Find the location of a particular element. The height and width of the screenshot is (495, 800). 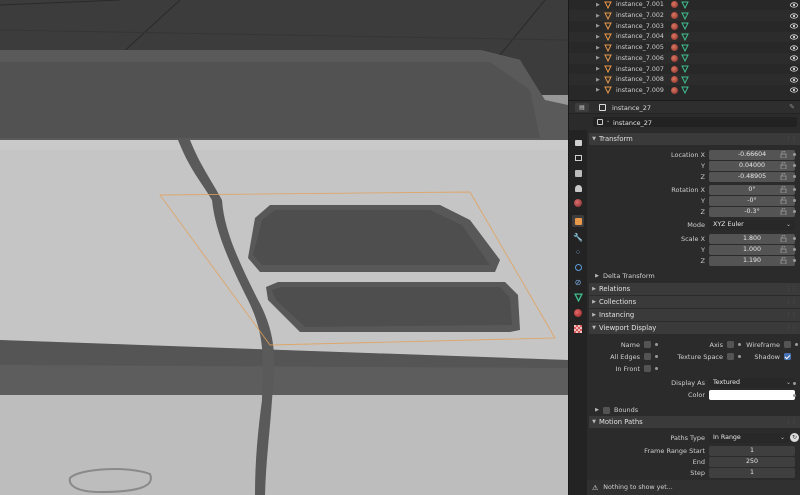

tab-output is located at coordinates (578, 158).